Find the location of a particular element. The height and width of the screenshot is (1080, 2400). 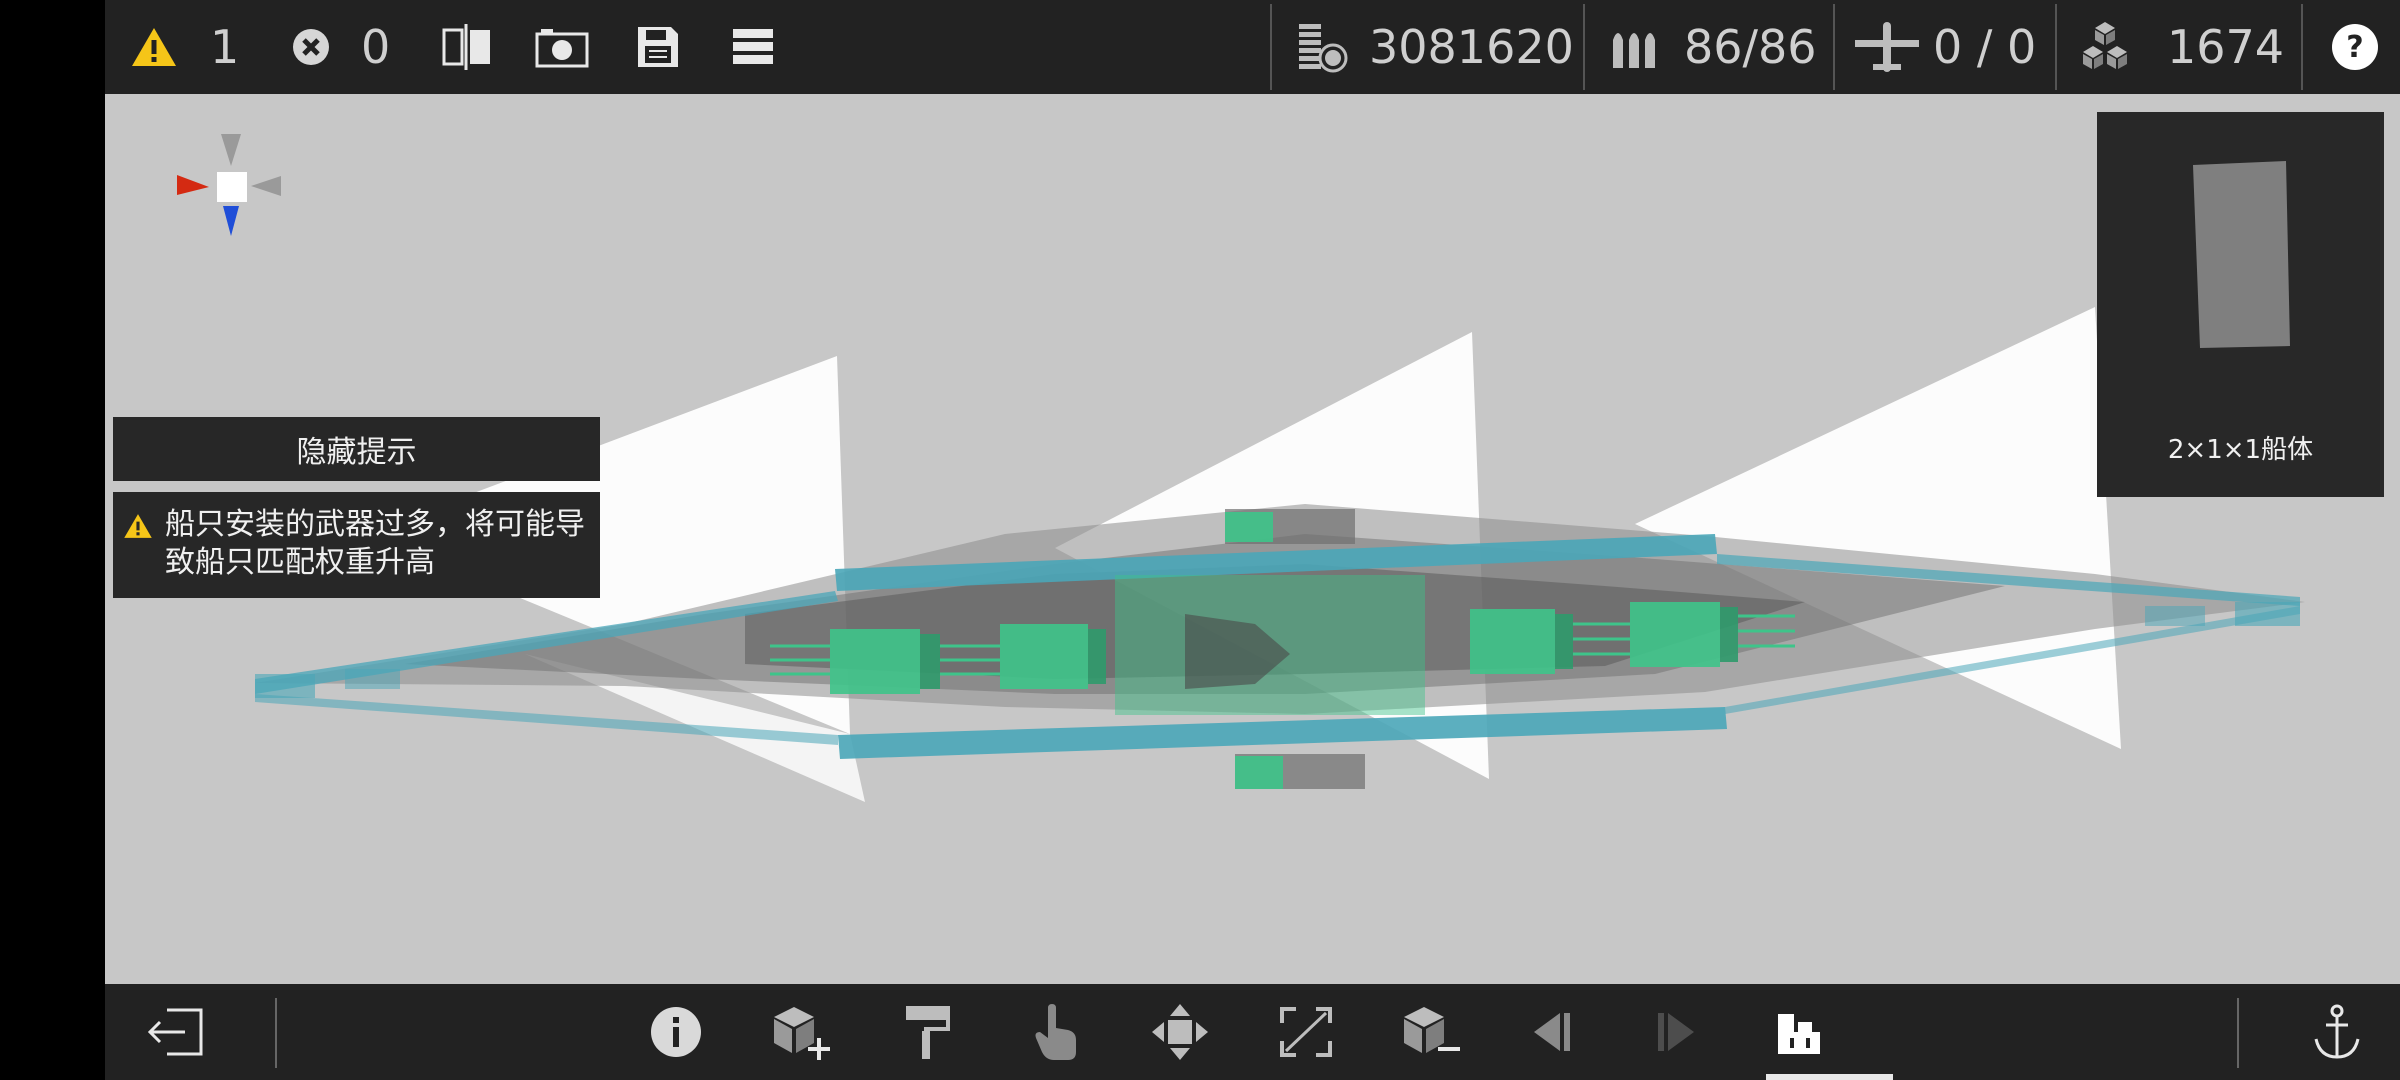

select-icon is located at coordinates (1055, 1032).